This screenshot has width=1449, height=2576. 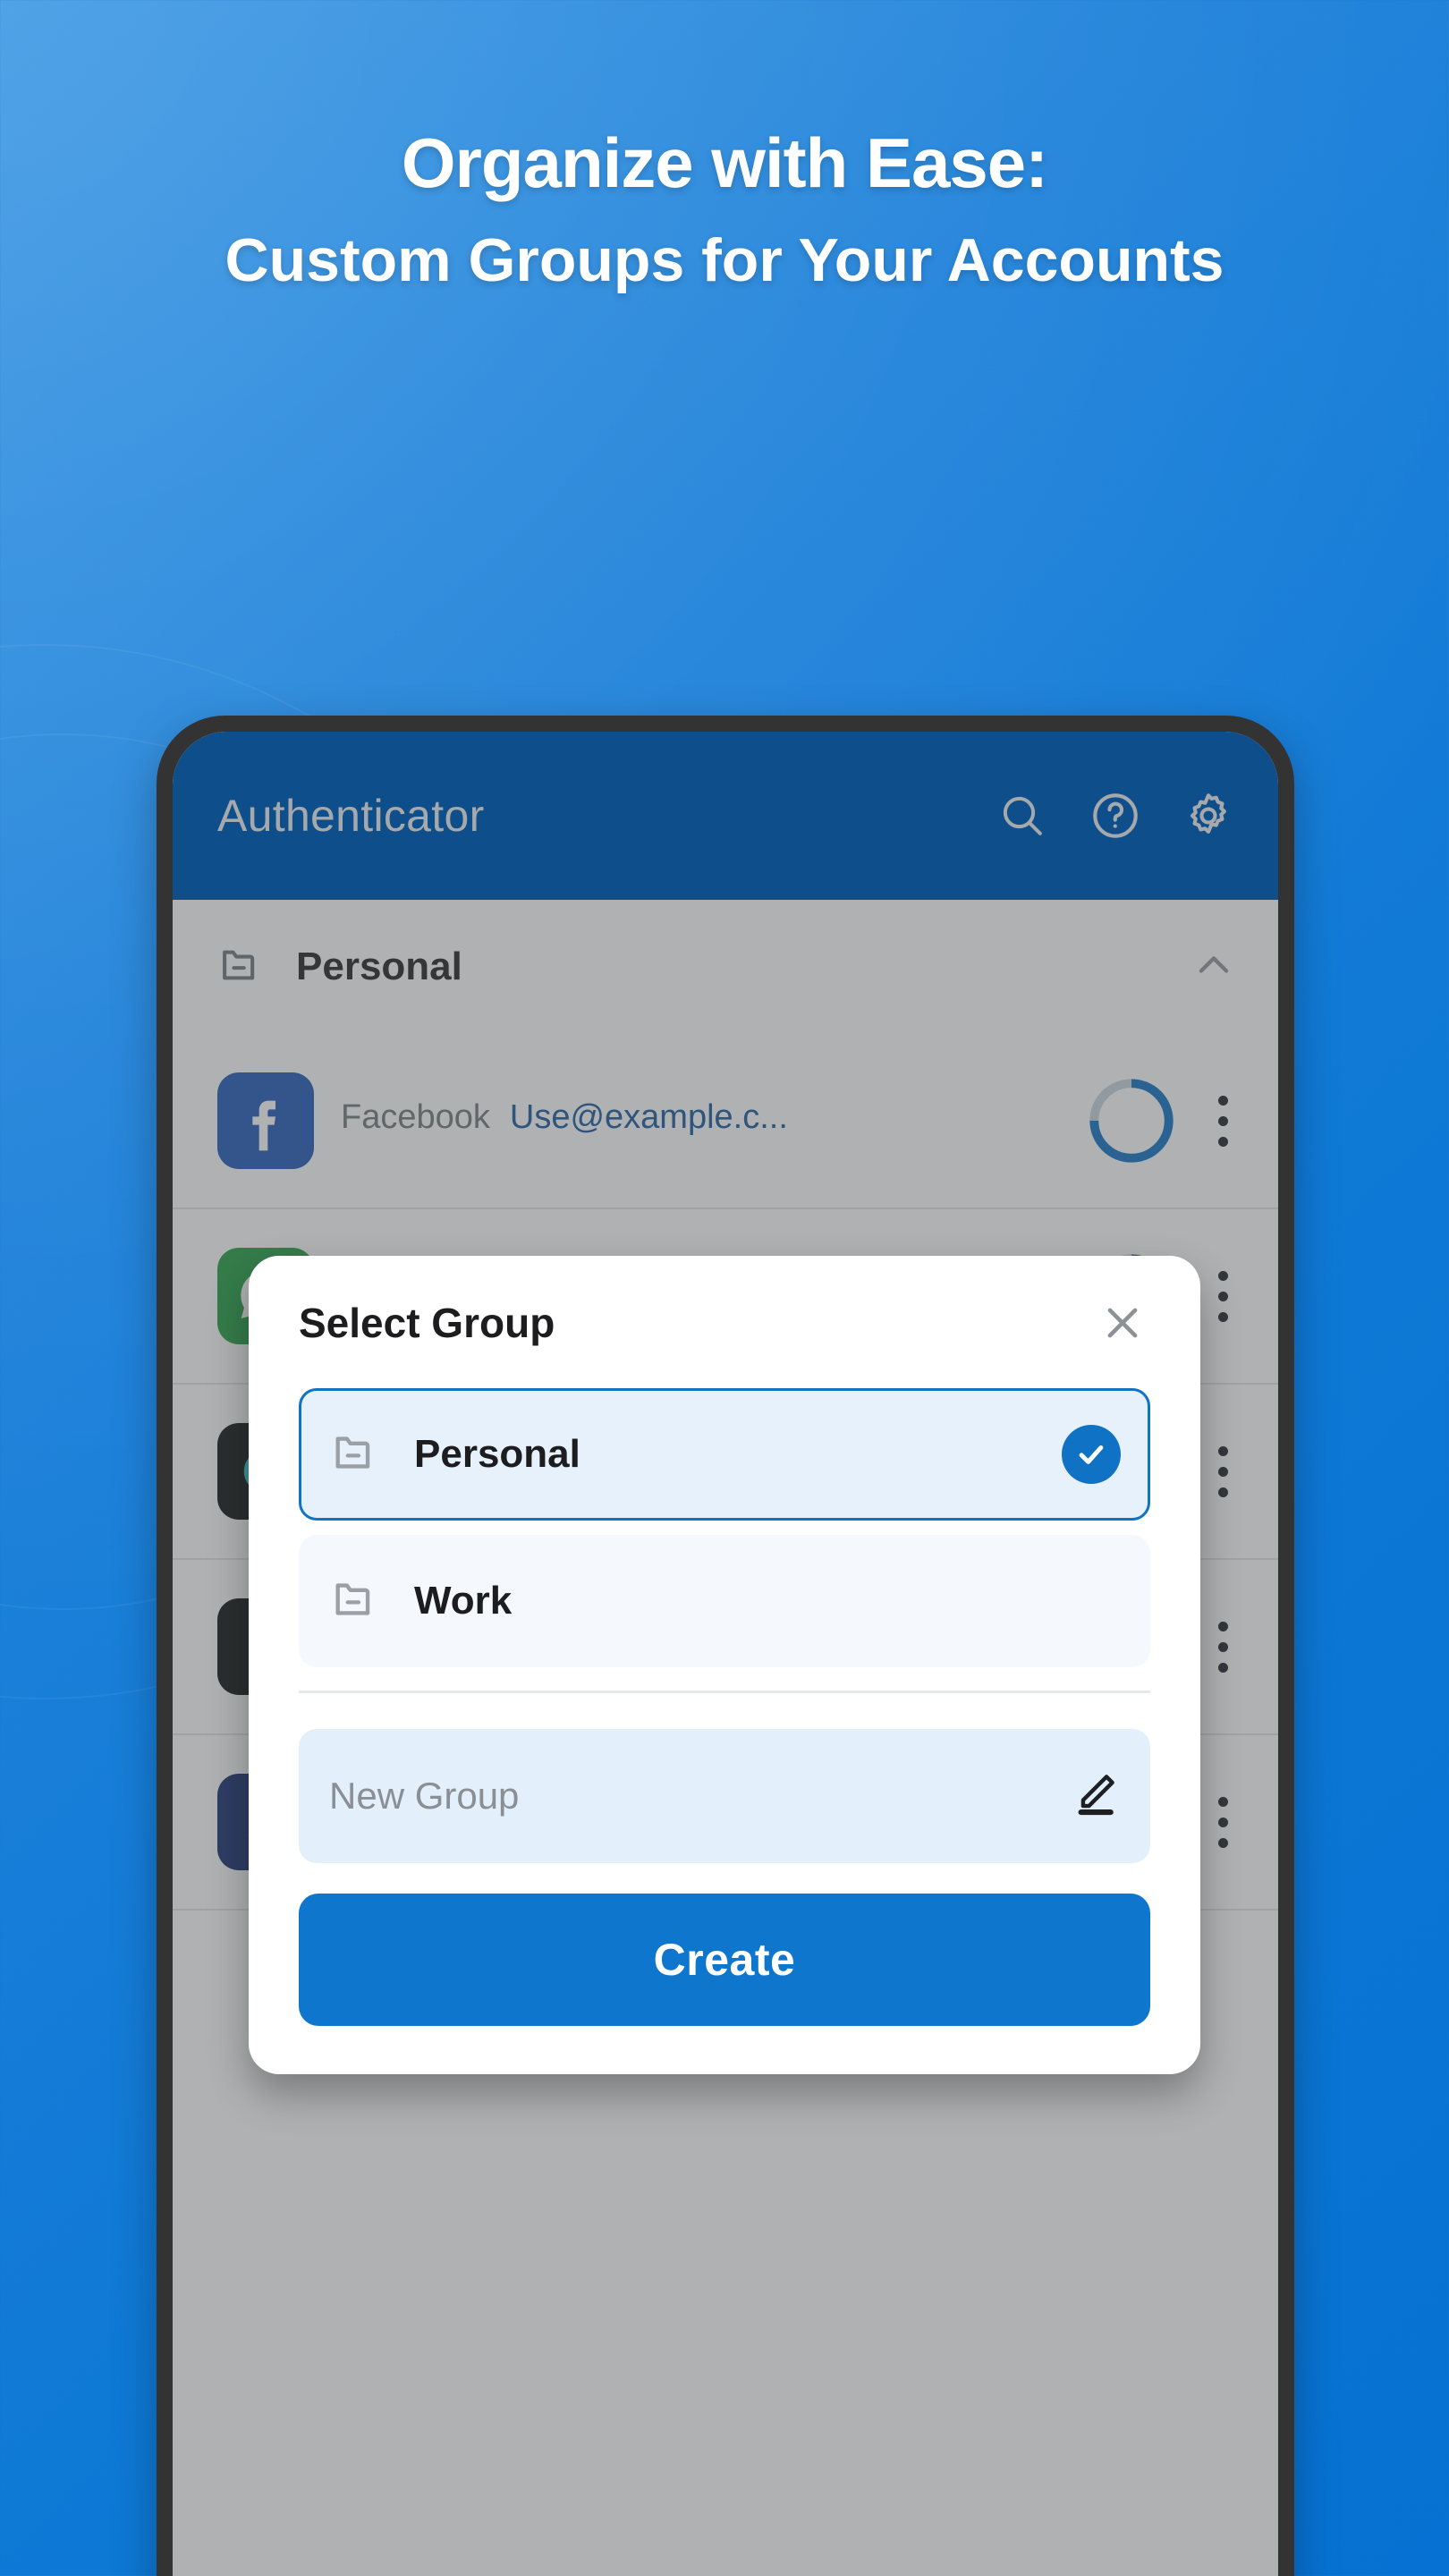 What do you see at coordinates (497, 1454) in the screenshot?
I see `group-option-label: Personal` at bounding box center [497, 1454].